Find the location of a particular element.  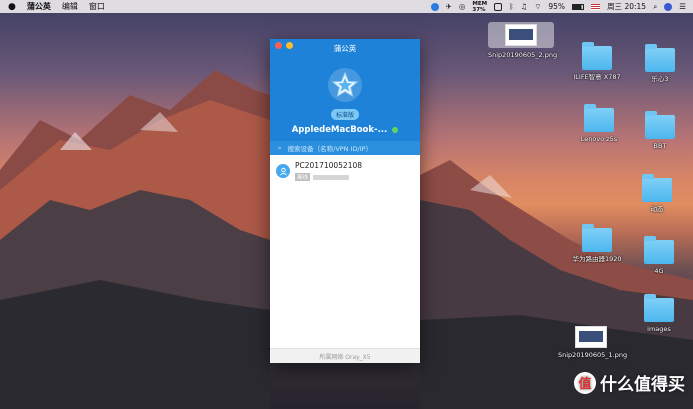

clock: 周三 20:15 is located at coordinates (626, 6).